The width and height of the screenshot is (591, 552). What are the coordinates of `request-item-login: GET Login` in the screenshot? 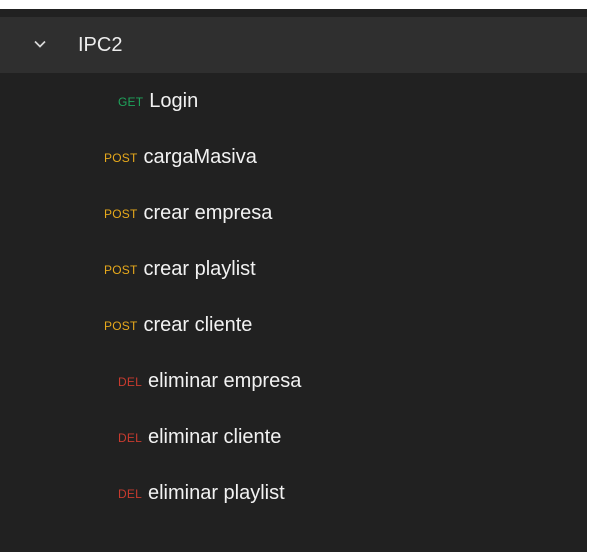 It's located at (158, 101).